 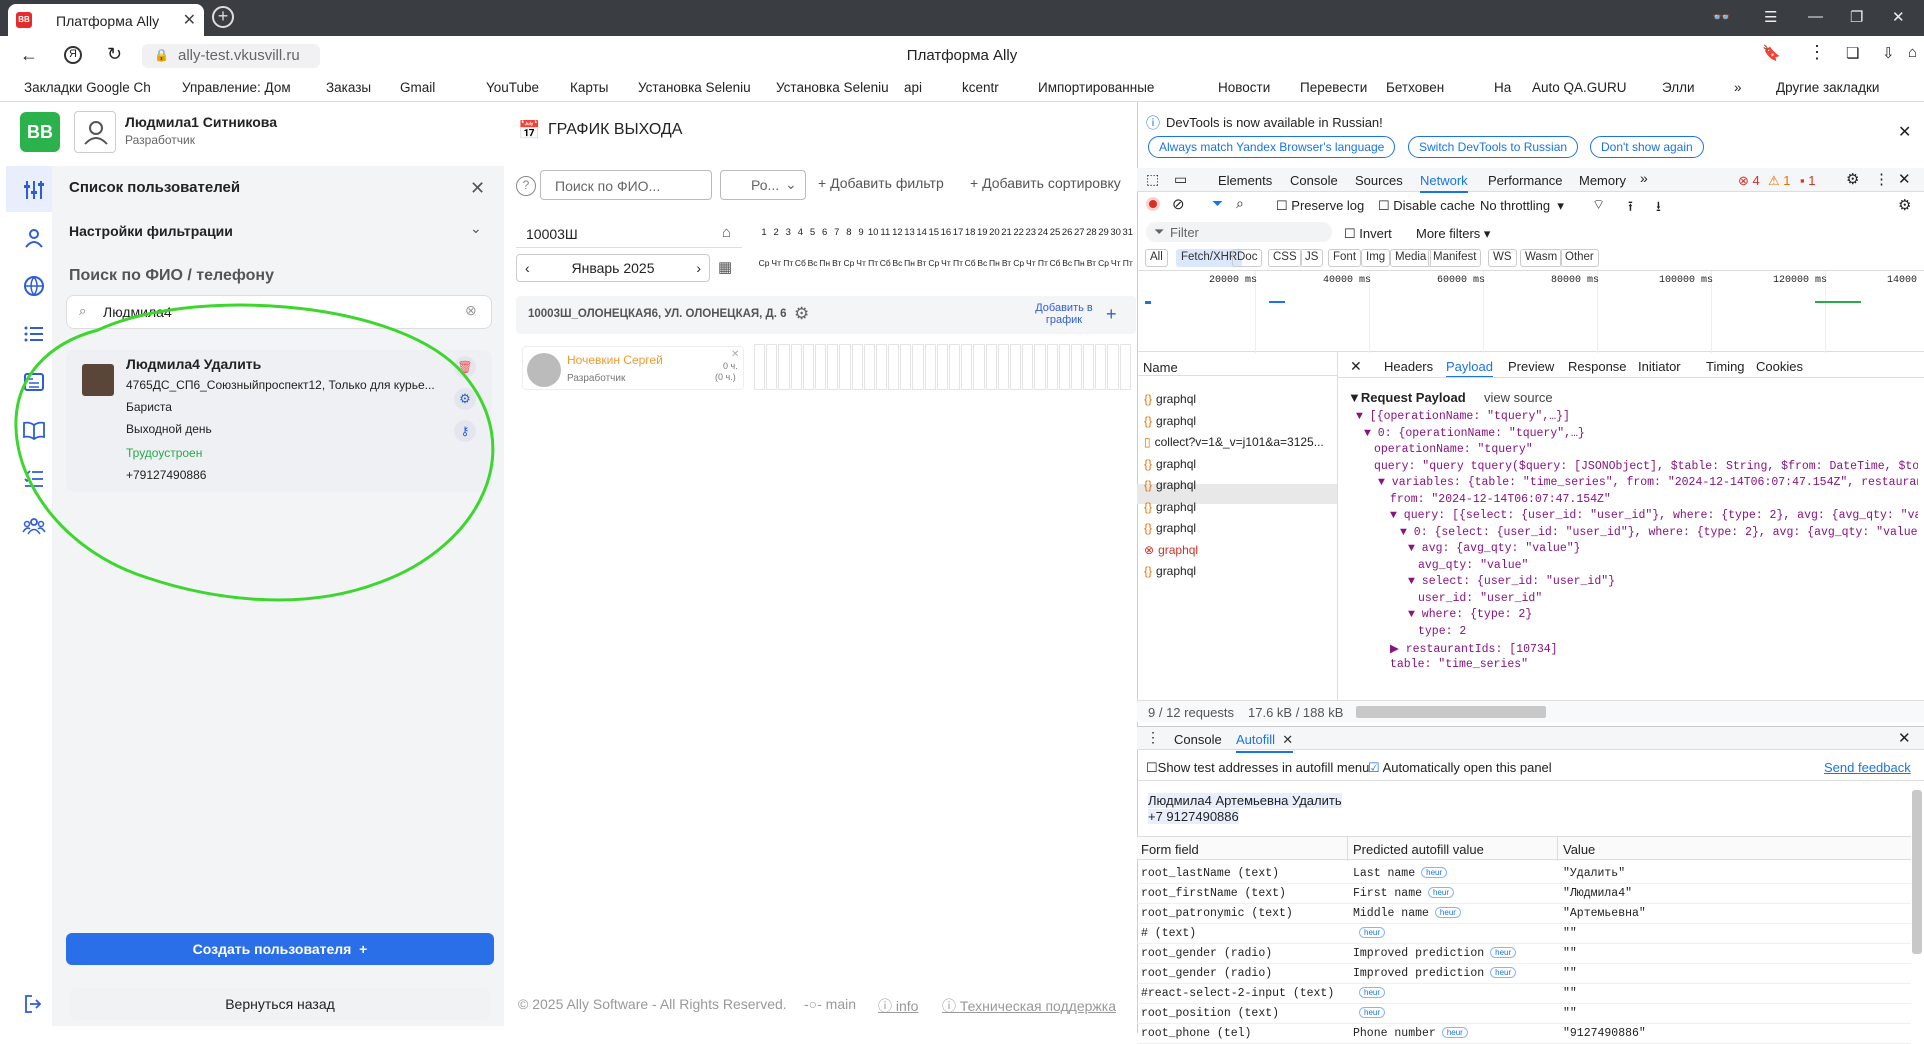 What do you see at coordinates (1451, 712) in the screenshot?
I see `horizontal-scrollbar` at bounding box center [1451, 712].